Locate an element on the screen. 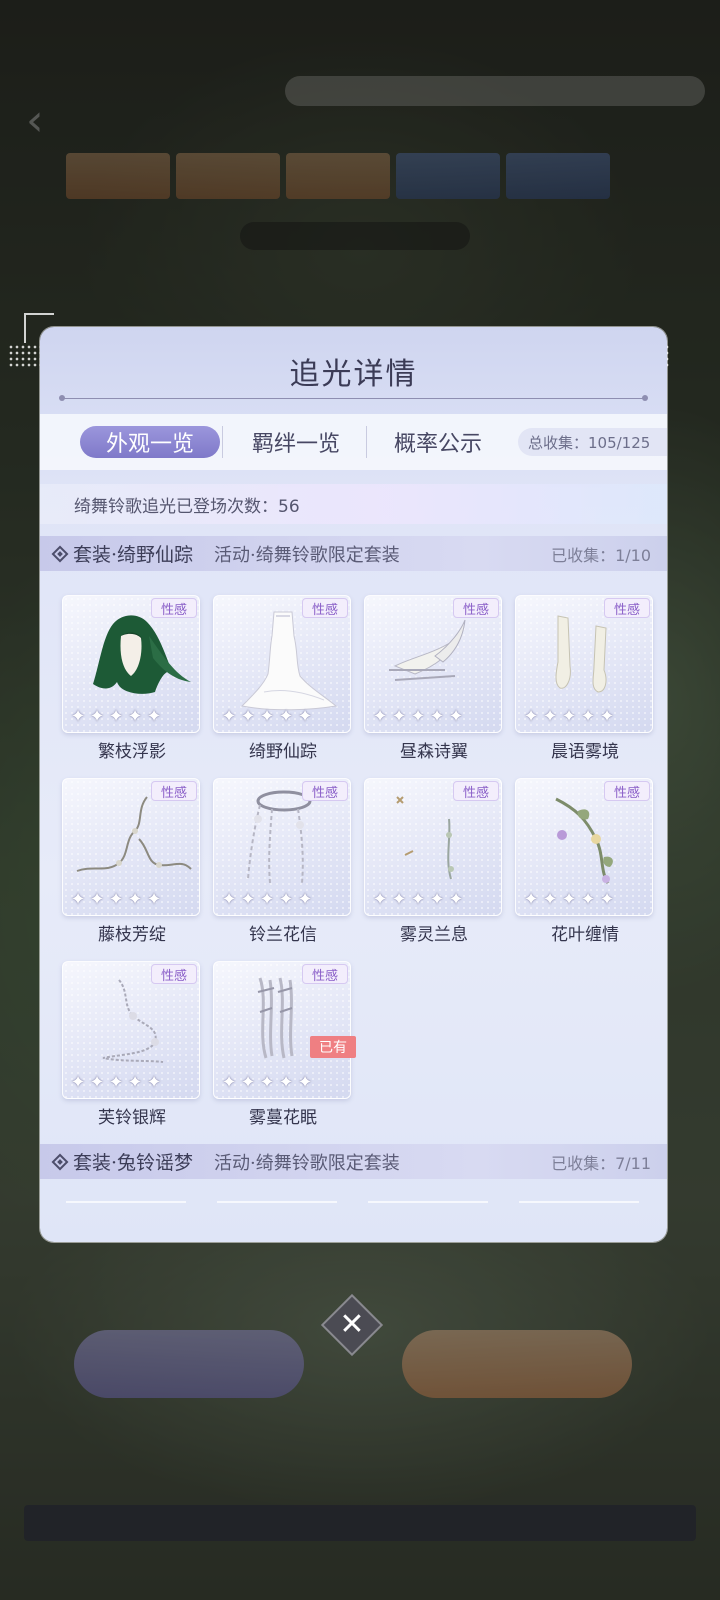 The width and height of the screenshot is (720, 1600). set-name: 套装·绮野仙踪 is located at coordinates (133, 555).